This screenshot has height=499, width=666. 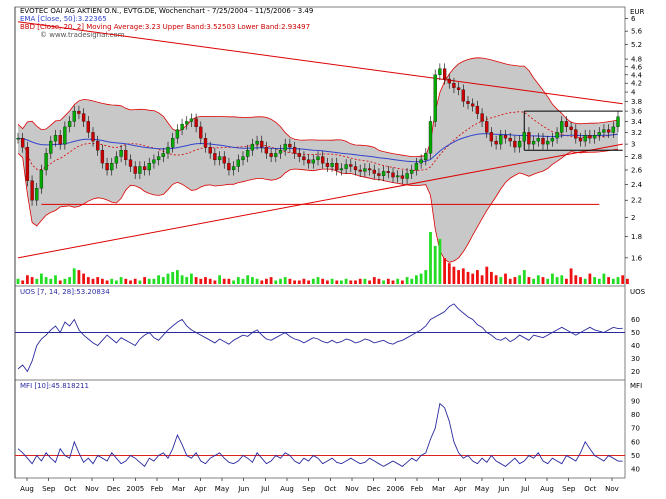 What do you see at coordinates (636, 45) in the screenshot?
I see `price-tick-label: 5.2` at bounding box center [636, 45].